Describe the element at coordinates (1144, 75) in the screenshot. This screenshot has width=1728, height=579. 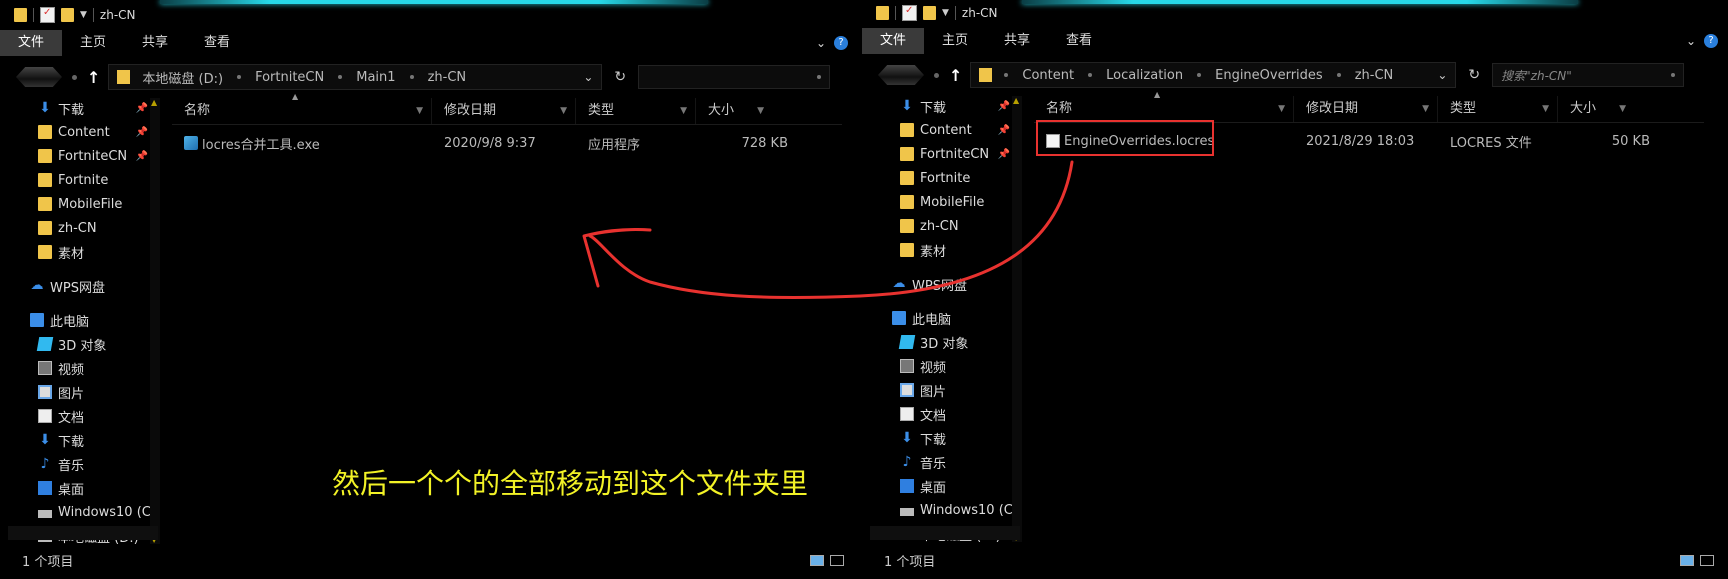
I see `breadcrumb-segment: Localization` at that location.